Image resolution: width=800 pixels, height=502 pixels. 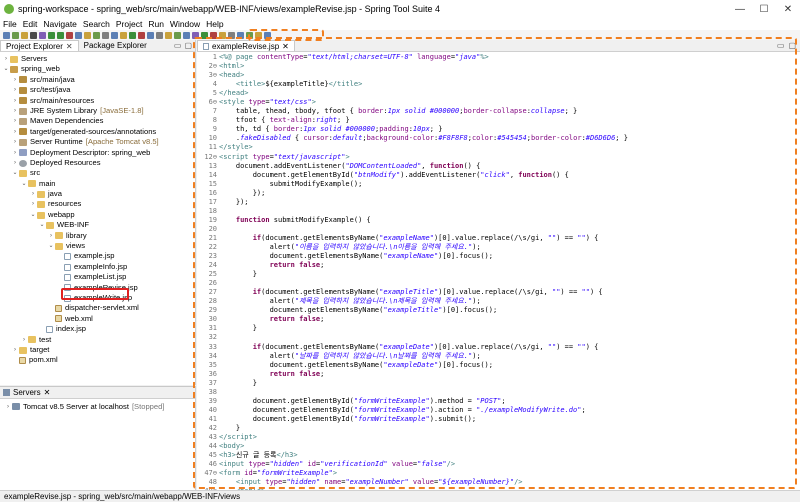 What do you see at coordinates (115, 45) in the screenshot?
I see `tab-package-explorer: Package Explorer` at bounding box center [115, 45].